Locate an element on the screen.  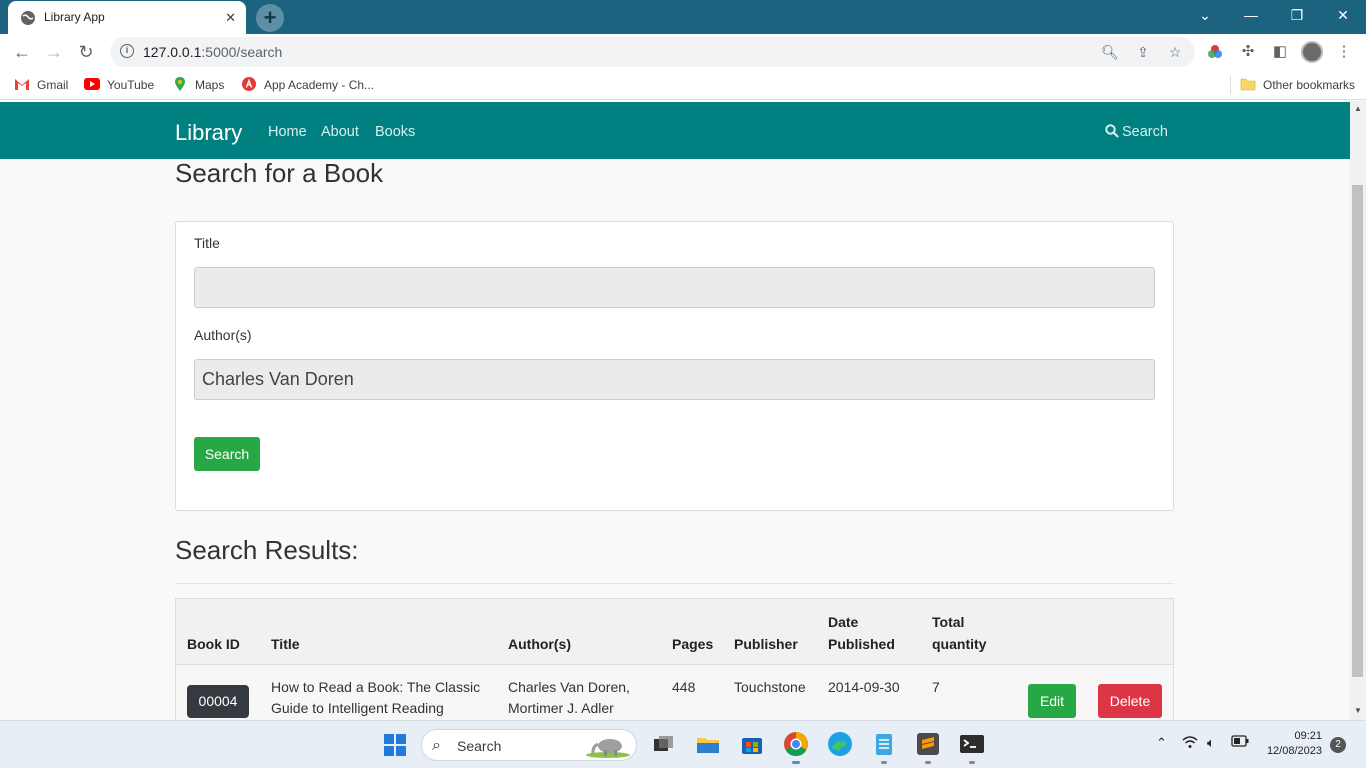
nav-home-link: Home is located at coordinates (287, 132).